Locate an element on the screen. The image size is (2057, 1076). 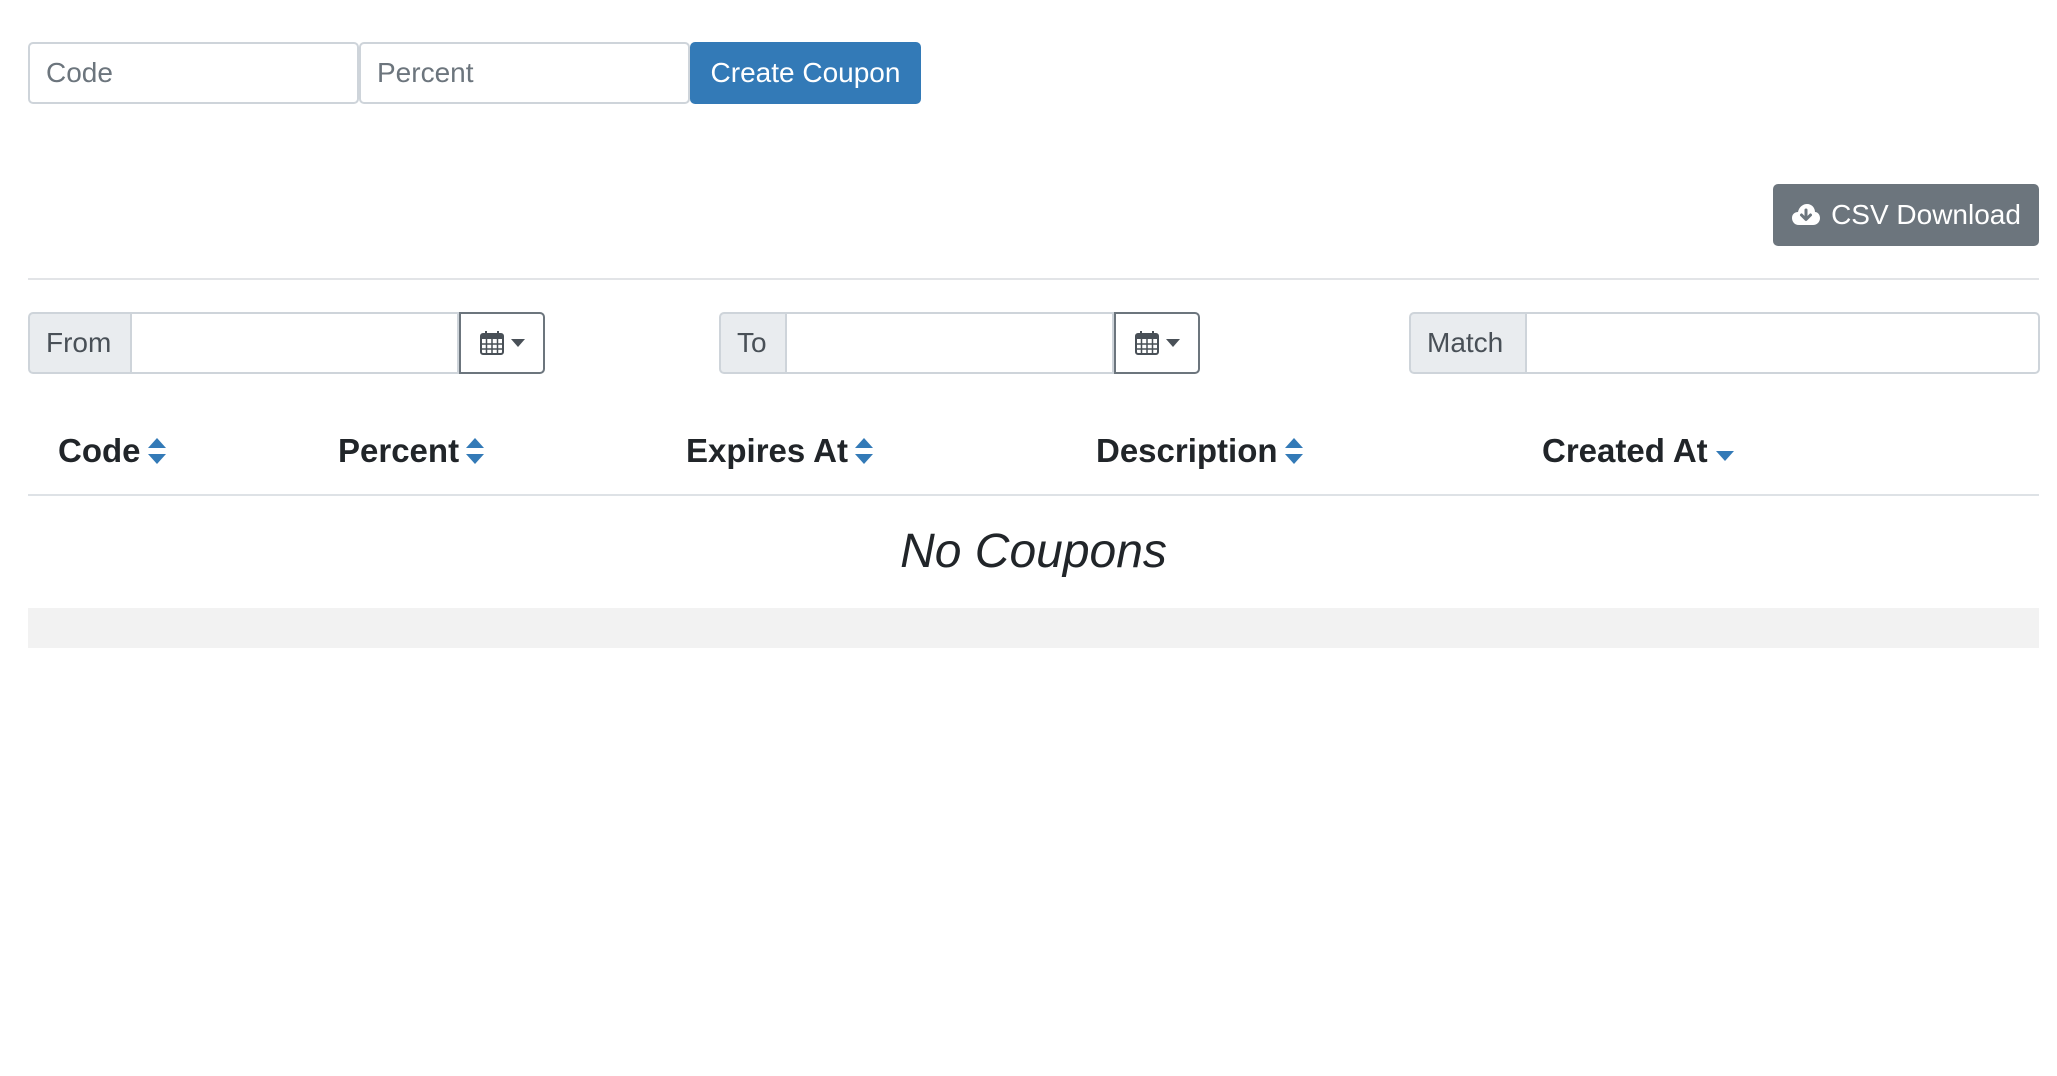
empty-table-row: No Coupons is located at coordinates (1033, 551).